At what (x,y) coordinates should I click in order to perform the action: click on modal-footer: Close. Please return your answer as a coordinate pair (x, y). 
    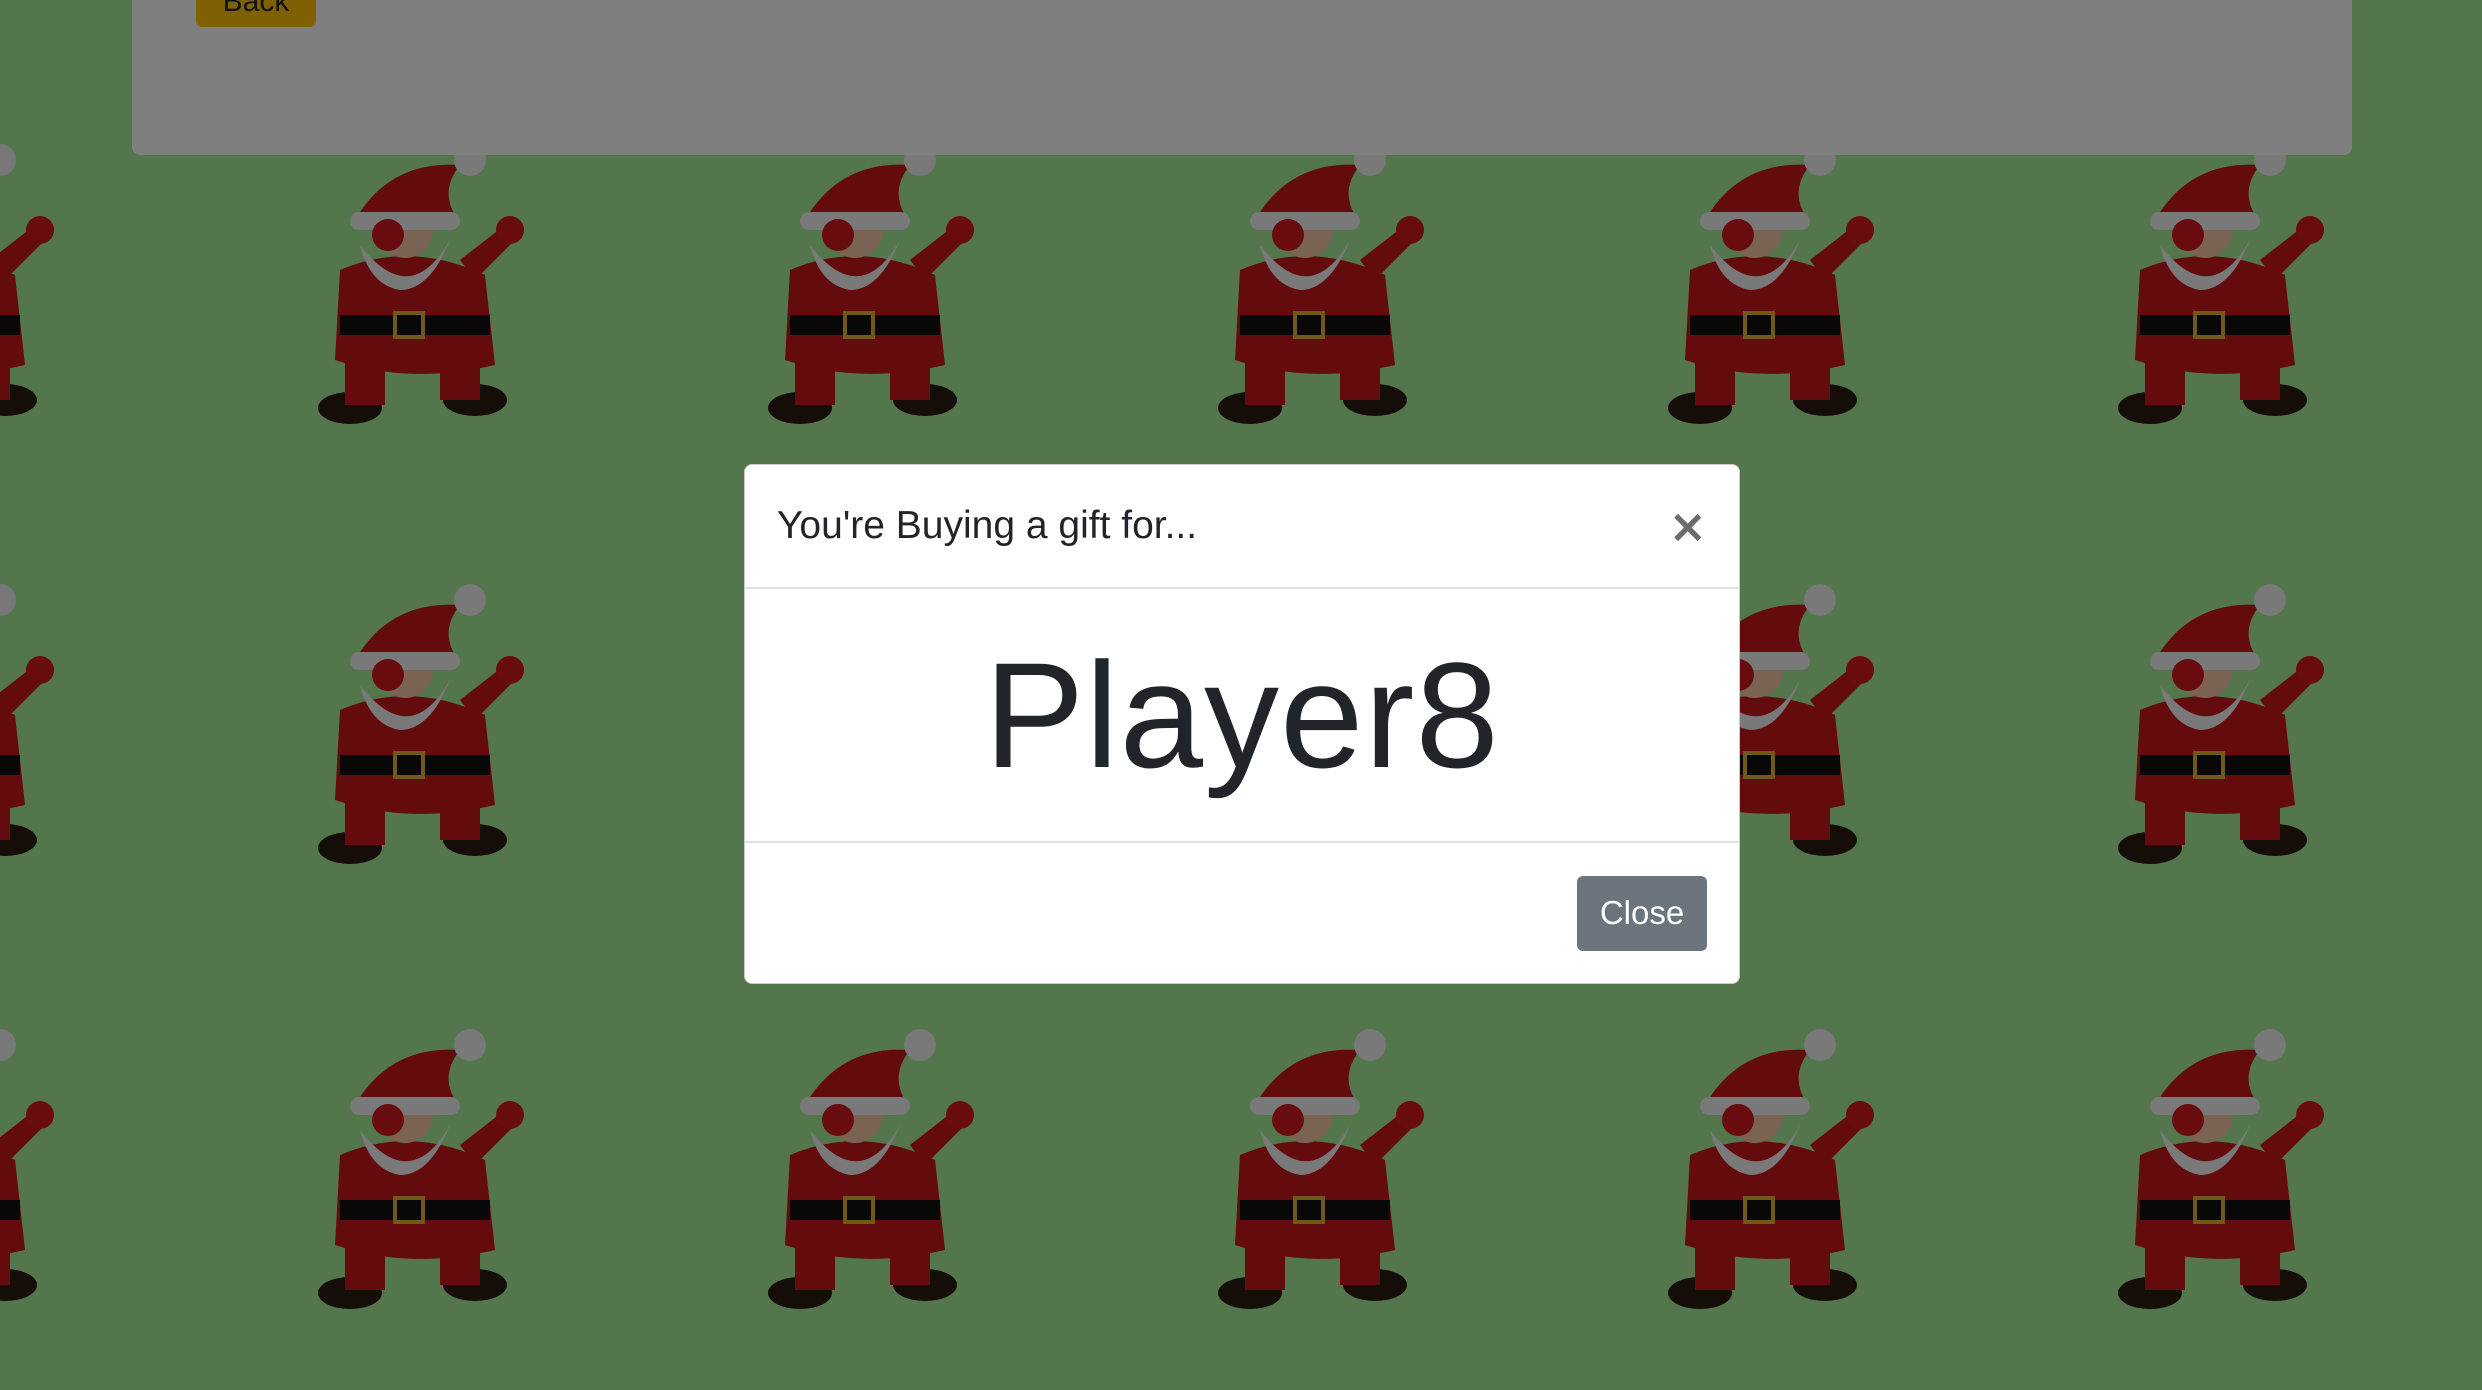
    Looking at the image, I should click on (1242, 913).